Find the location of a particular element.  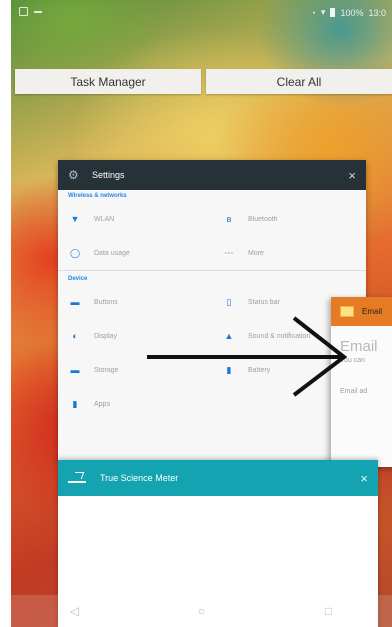

setting-item-label: WLAN is located at coordinates (104, 219).